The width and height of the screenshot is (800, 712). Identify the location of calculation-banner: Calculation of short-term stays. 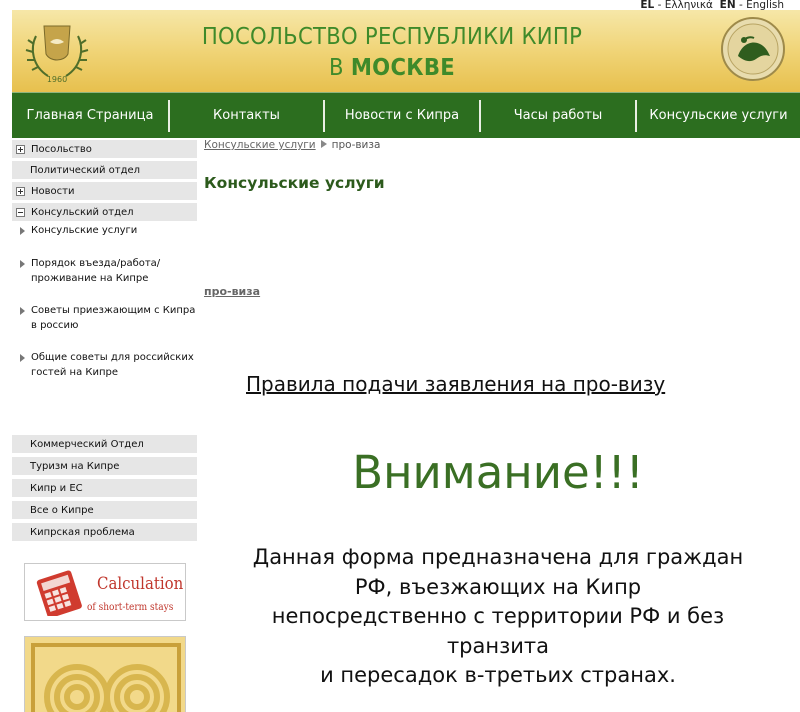
(105, 592).